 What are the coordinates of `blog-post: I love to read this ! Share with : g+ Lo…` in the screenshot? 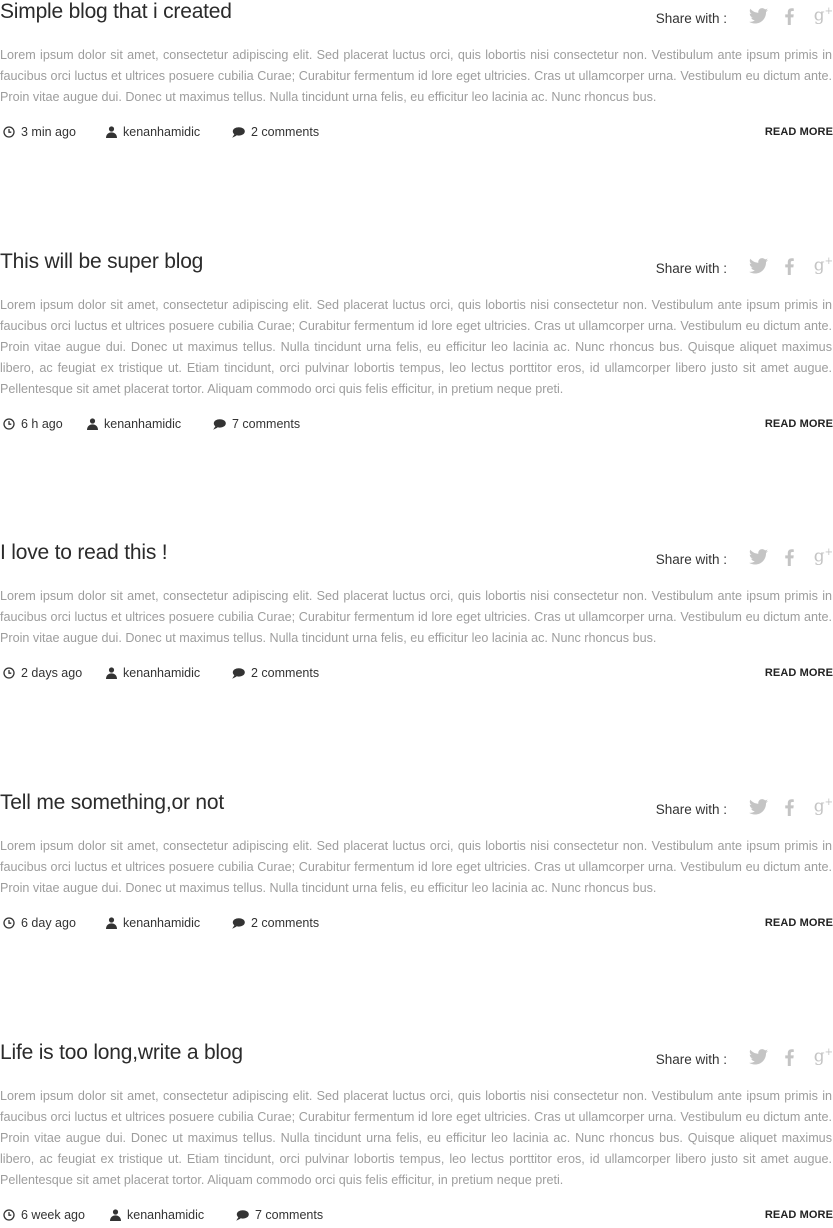 It's located at (416, 613).